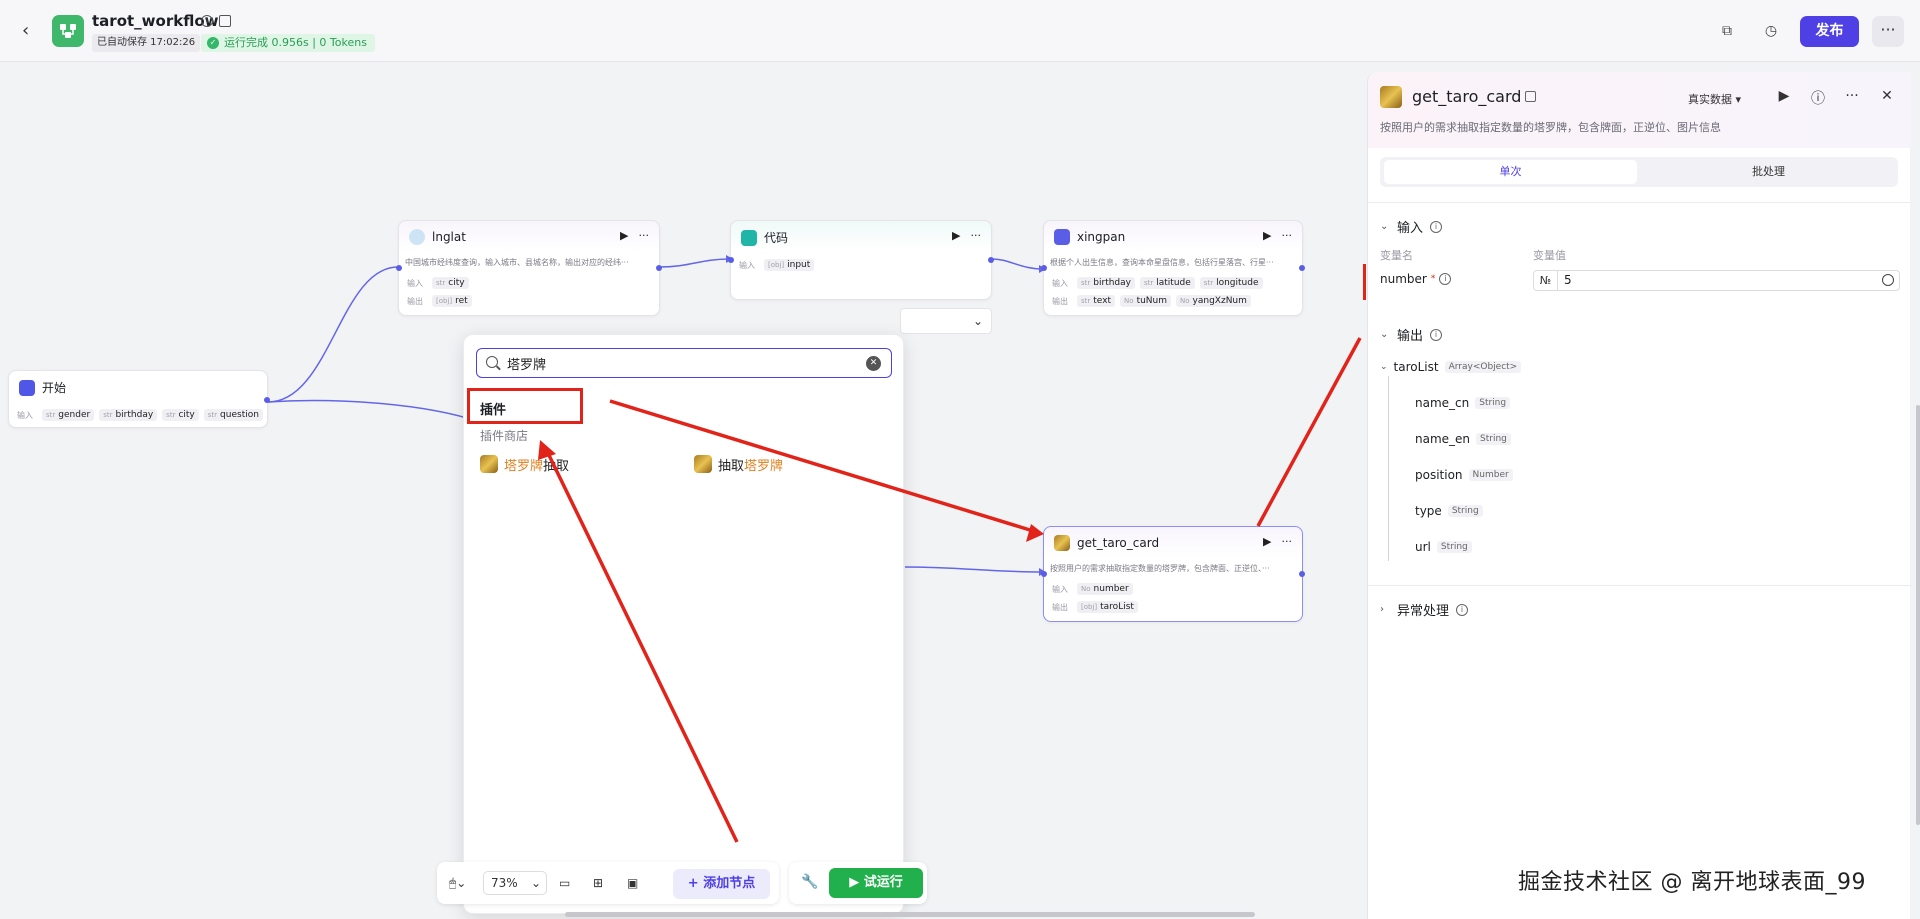  Describe the element at coordinates (1714, 99) in the screenshot. I see `data-mode-dropdown: 真实数据 ▾` at that location.